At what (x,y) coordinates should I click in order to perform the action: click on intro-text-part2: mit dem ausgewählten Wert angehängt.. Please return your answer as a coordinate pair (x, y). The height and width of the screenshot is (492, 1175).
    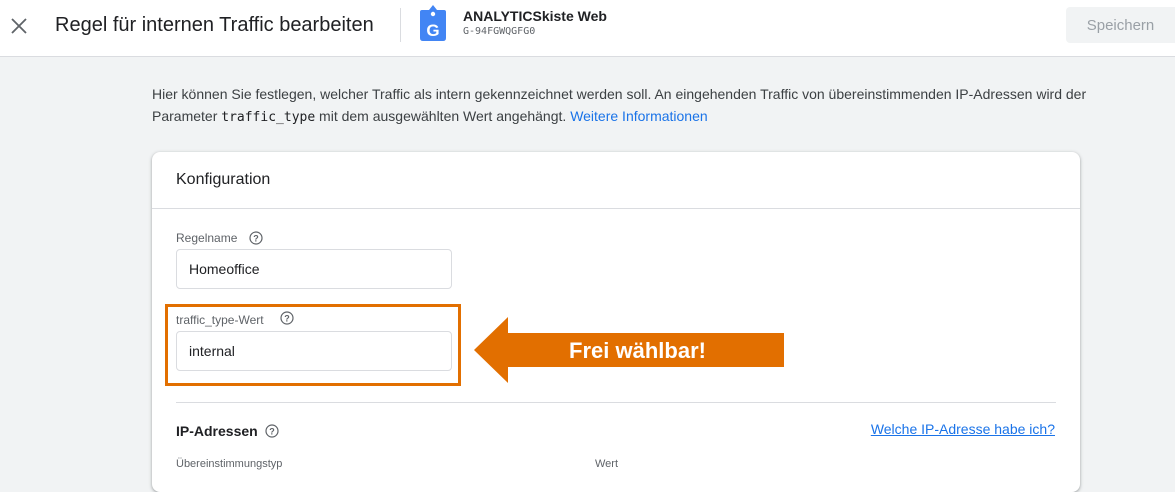
    Looking at the image, I should click on (443, 116).